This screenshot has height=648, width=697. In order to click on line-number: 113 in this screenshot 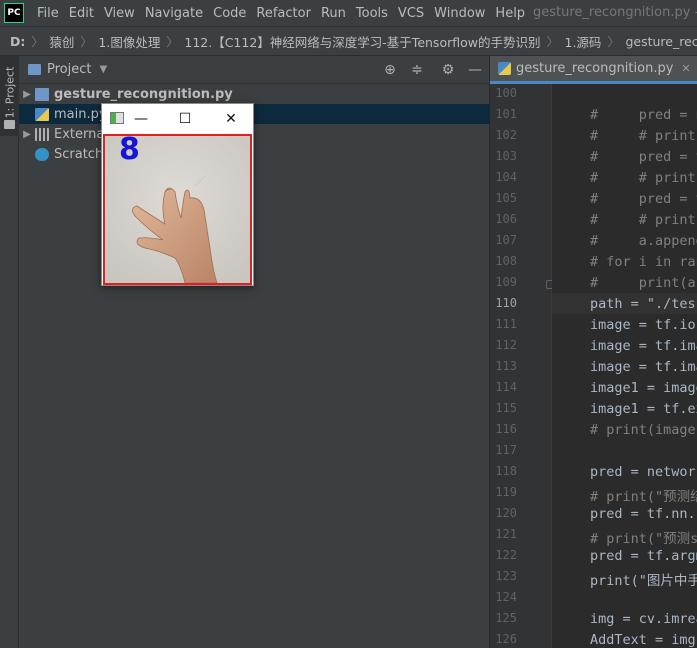, I will do `click(506, 366)`.